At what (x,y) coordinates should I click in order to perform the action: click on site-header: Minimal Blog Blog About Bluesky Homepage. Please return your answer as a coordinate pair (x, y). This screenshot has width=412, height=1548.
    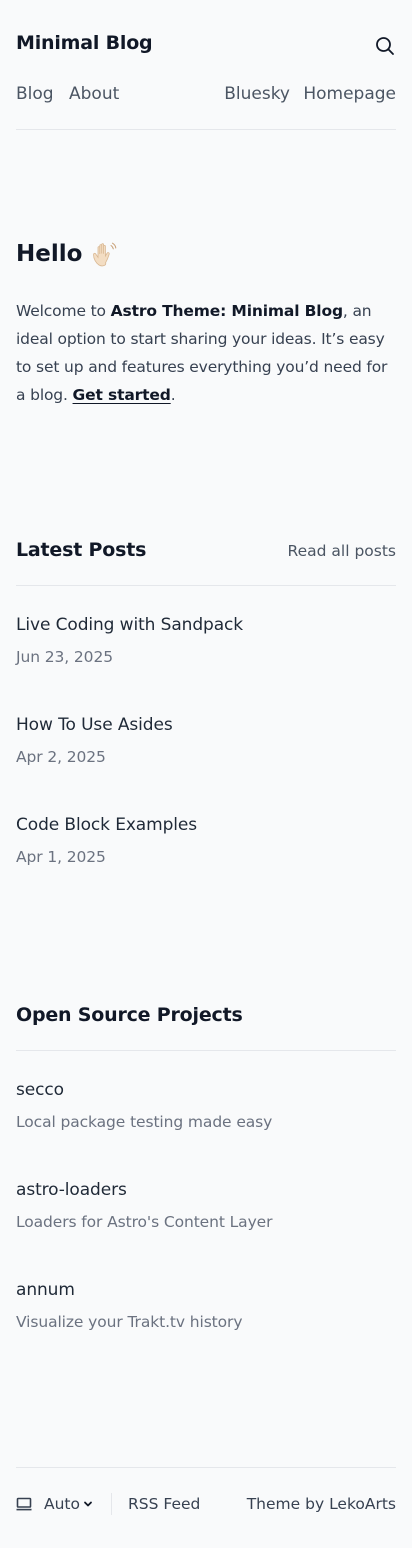
    Looking at the image, I should click on (206, 65).